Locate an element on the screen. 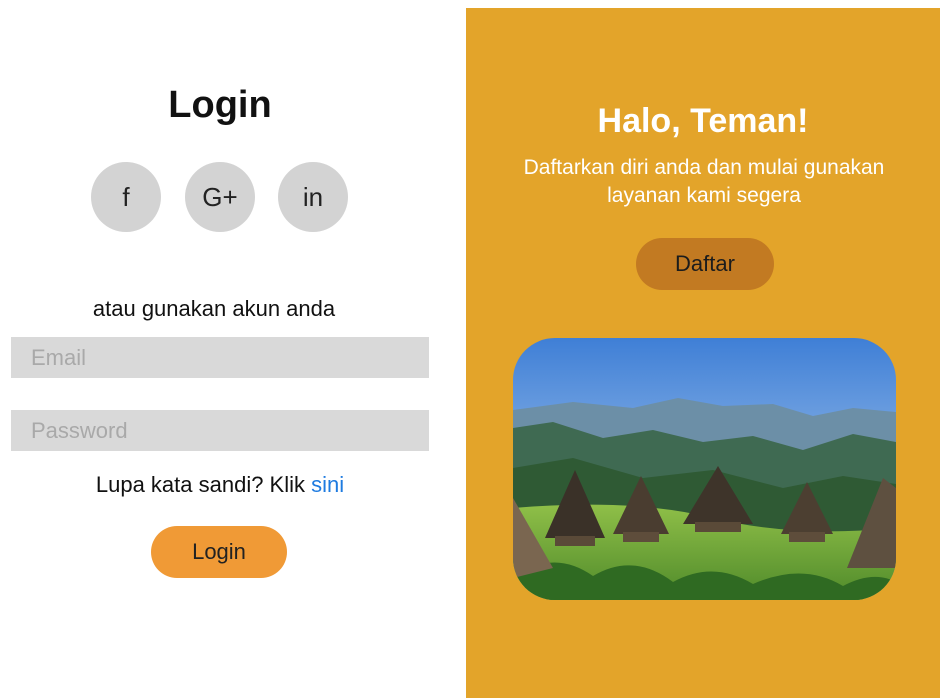 This screenshot has width=940, height=698. forgot-password-text: Lupa kata sandi? Klik sini is located at coordinates (220, 485).